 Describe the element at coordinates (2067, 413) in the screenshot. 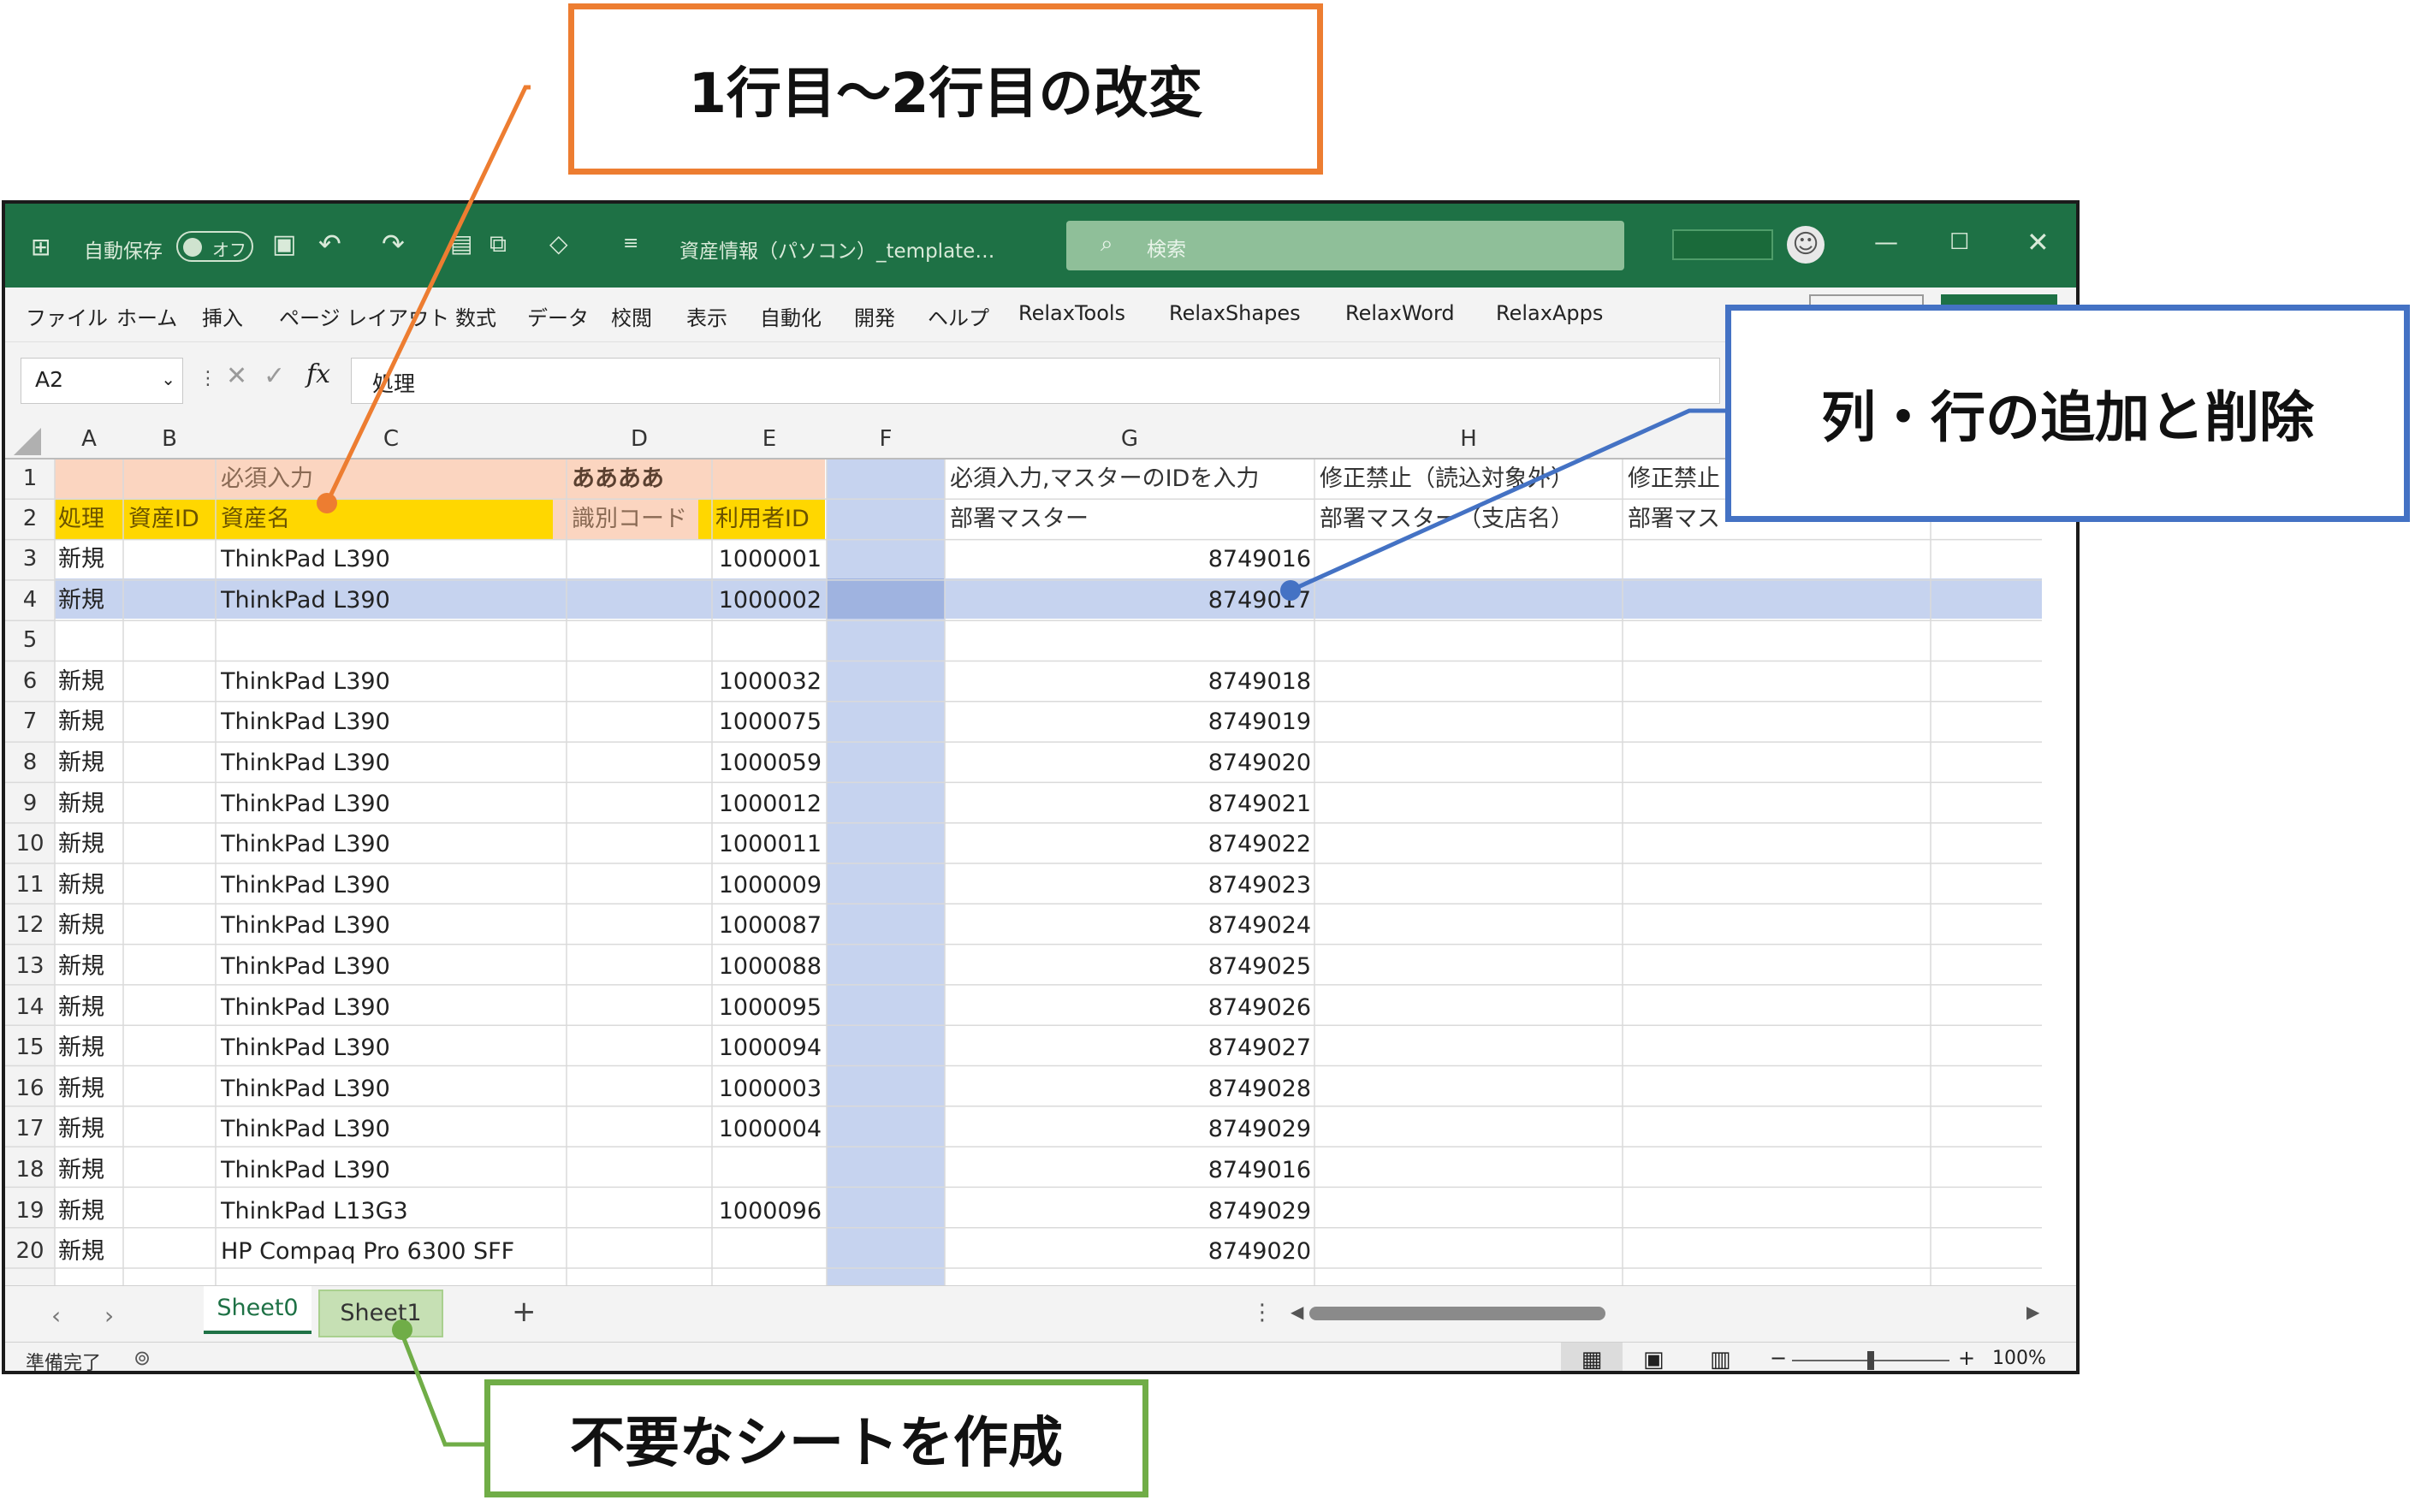

I see `callout-add-delete: 列・行の追加と削除` at that location.